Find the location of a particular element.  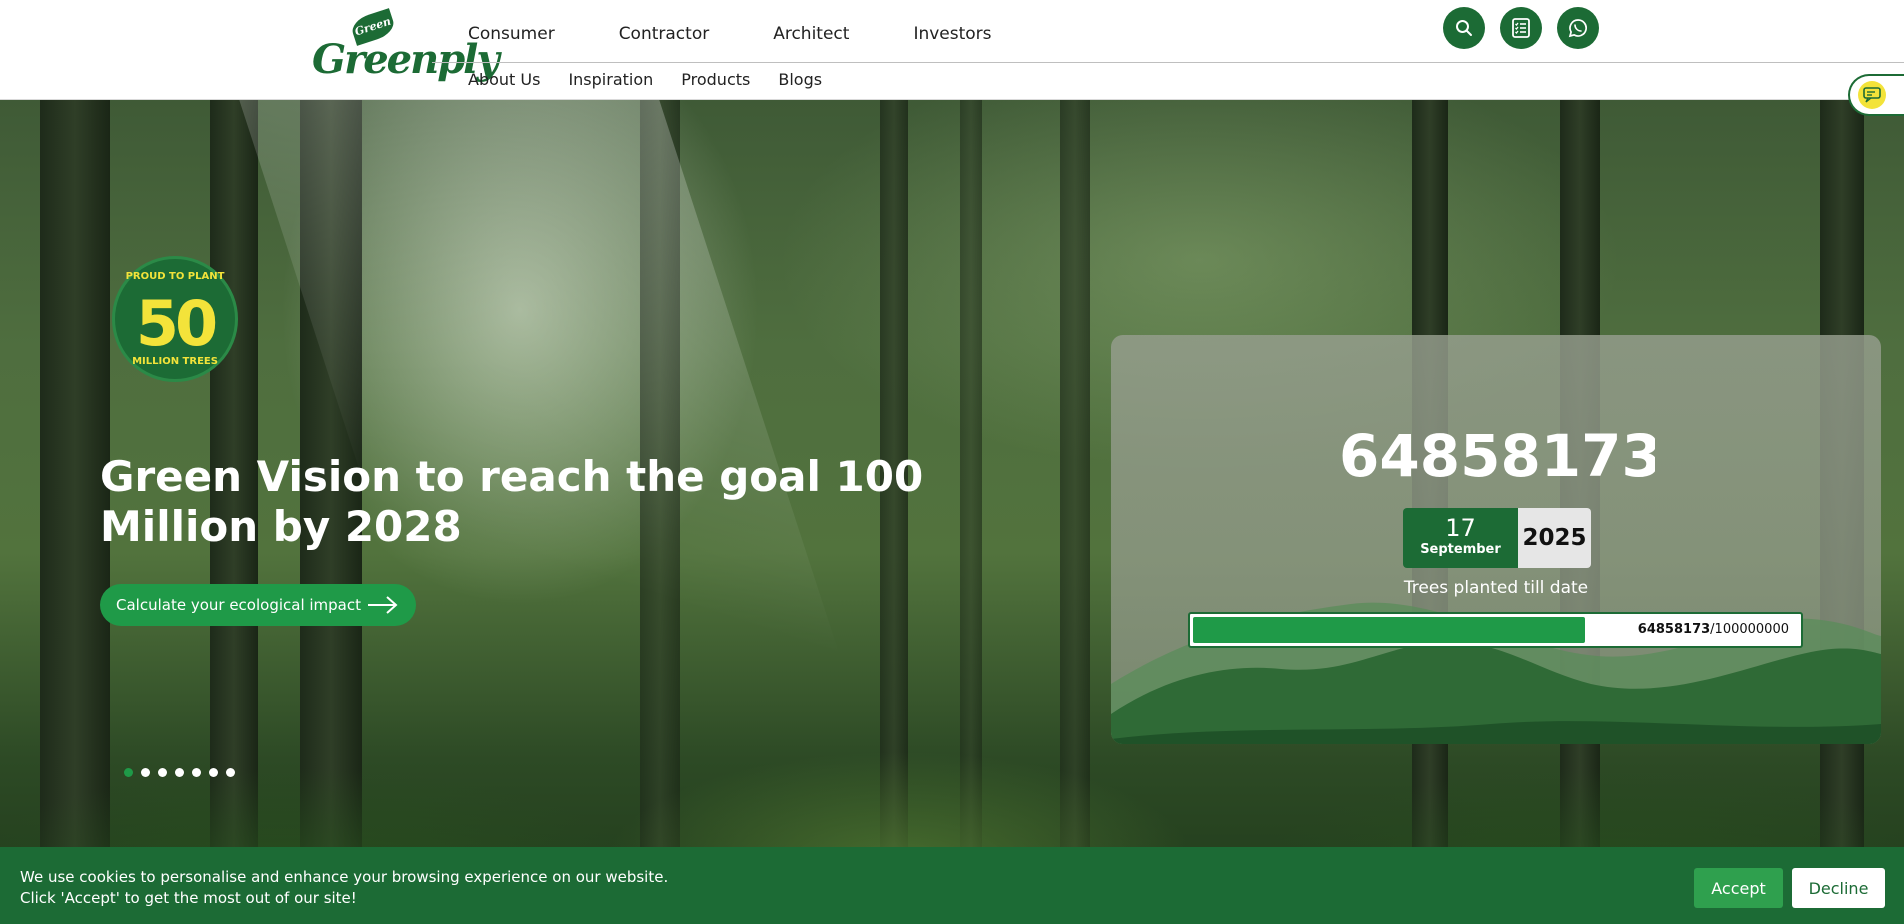

nav-inspiration: Inspiration is located at coordinates (610, 79).